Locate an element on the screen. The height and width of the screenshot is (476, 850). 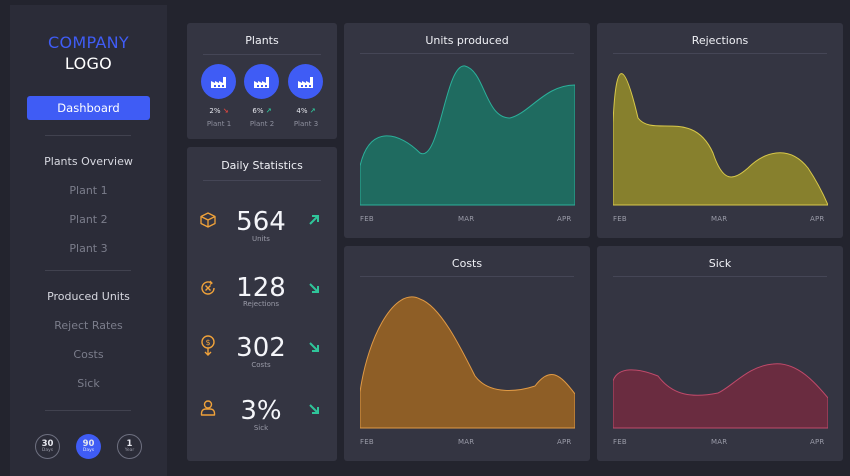
plant-1-button is located at coordinates (218, 81).